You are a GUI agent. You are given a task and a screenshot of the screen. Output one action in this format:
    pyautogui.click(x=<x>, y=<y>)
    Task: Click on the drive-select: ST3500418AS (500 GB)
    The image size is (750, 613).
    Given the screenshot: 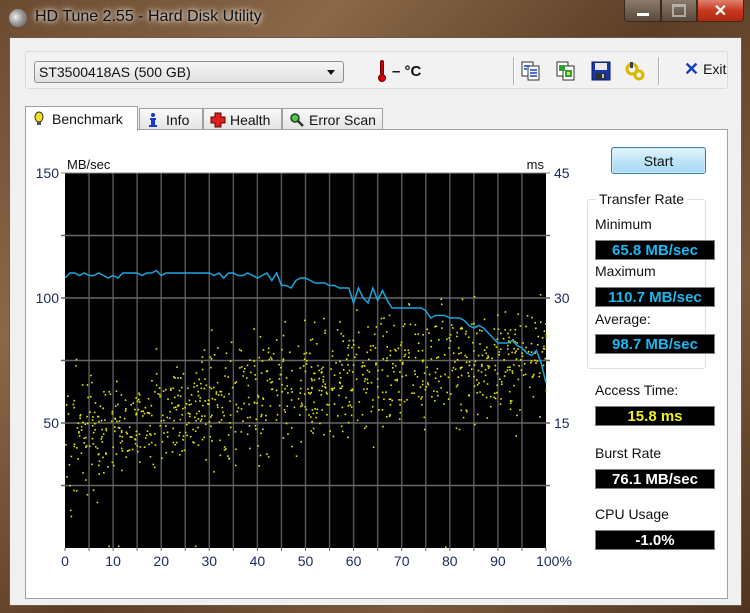 What is the action you would take?
    pyautogui.click(x=189, y=72)
    